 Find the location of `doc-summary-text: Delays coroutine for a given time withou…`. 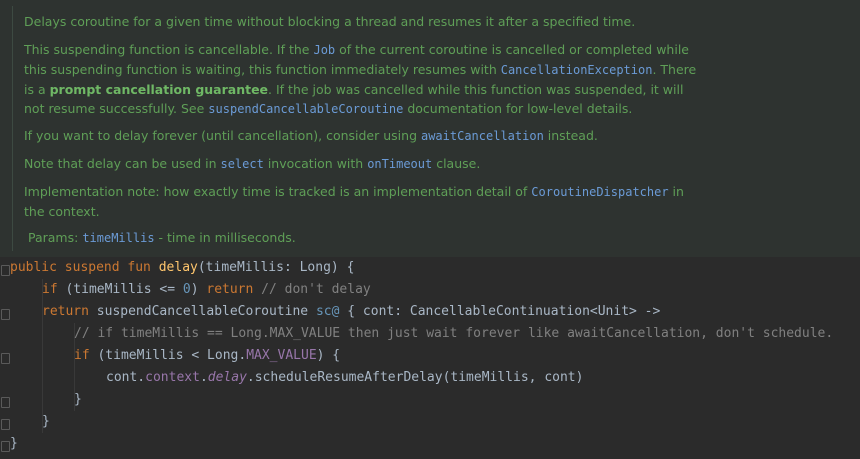

doc-summary-text: Delays coroutine for a given time withou… is located at coordinates (330, 21).